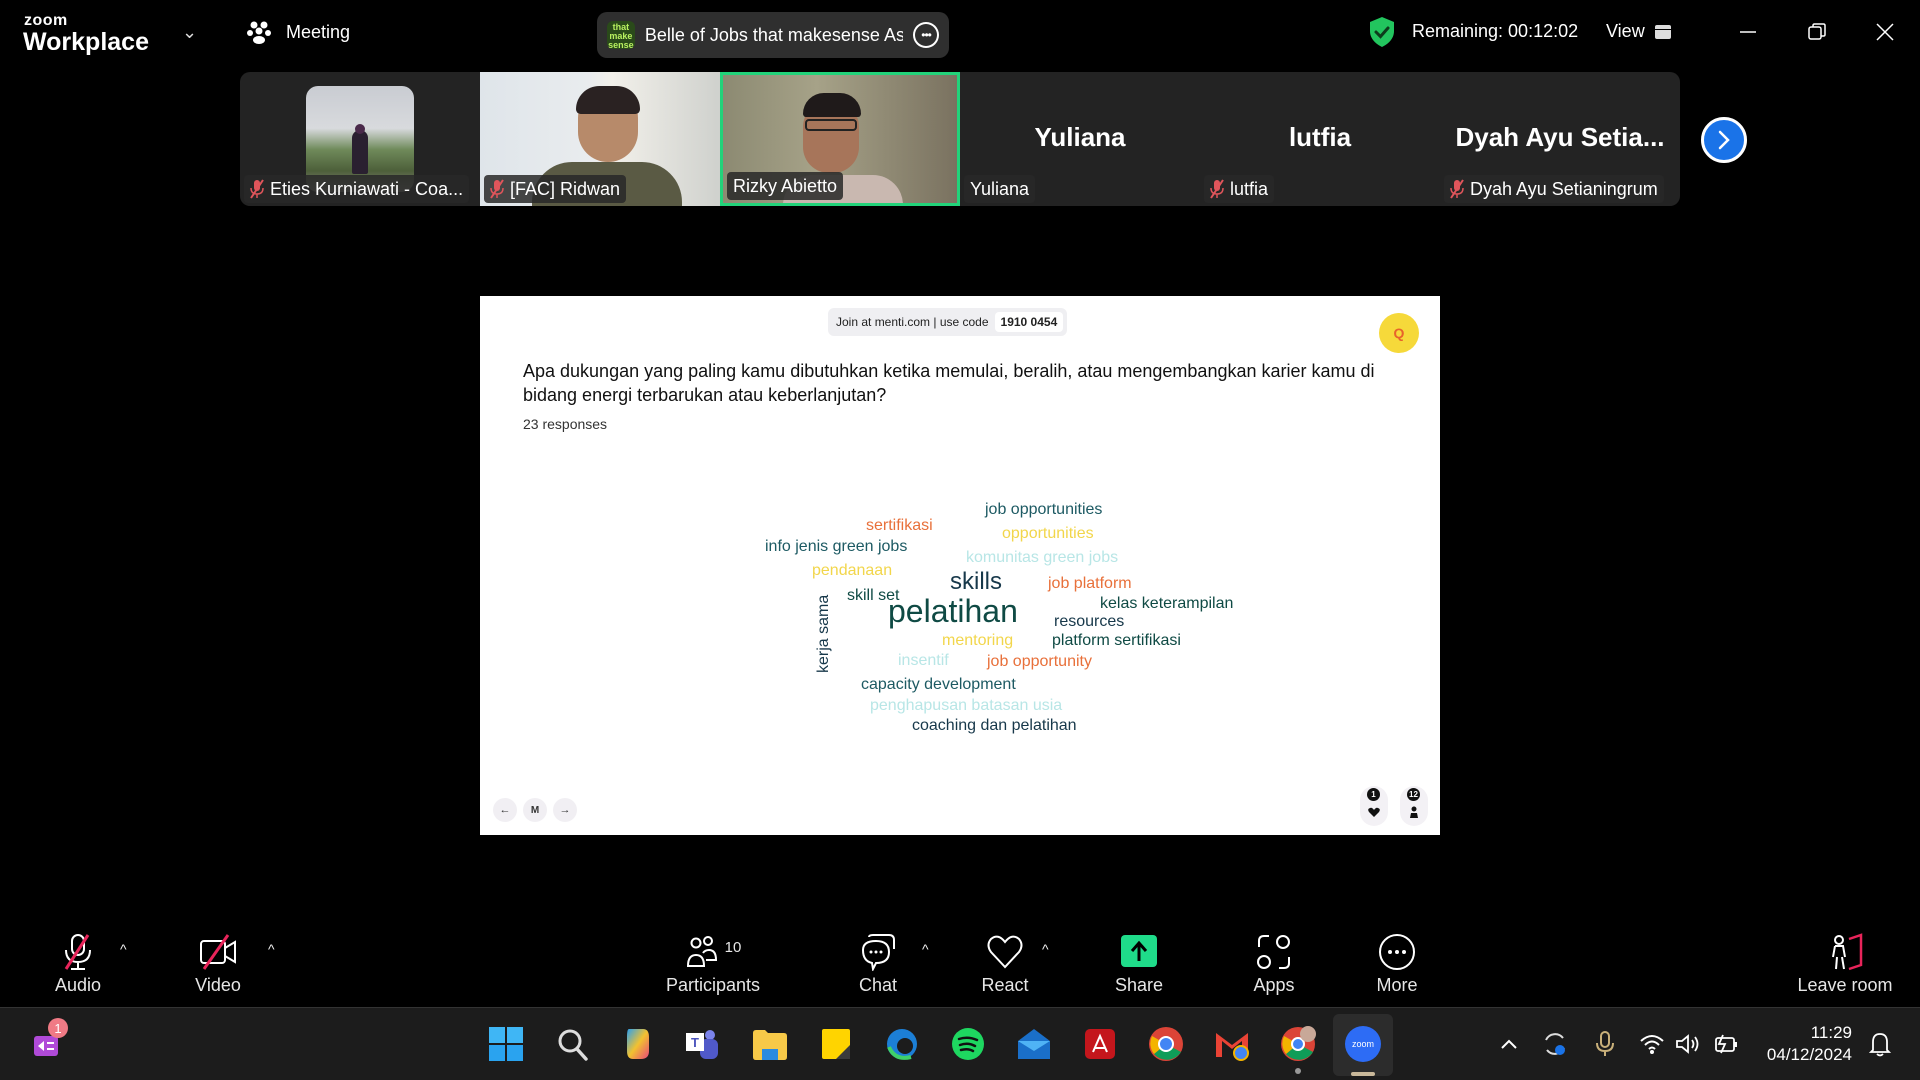 The image size is (1920, 1080). I want to click on taskbar-notification-widget: 1, so click(48, 1041).